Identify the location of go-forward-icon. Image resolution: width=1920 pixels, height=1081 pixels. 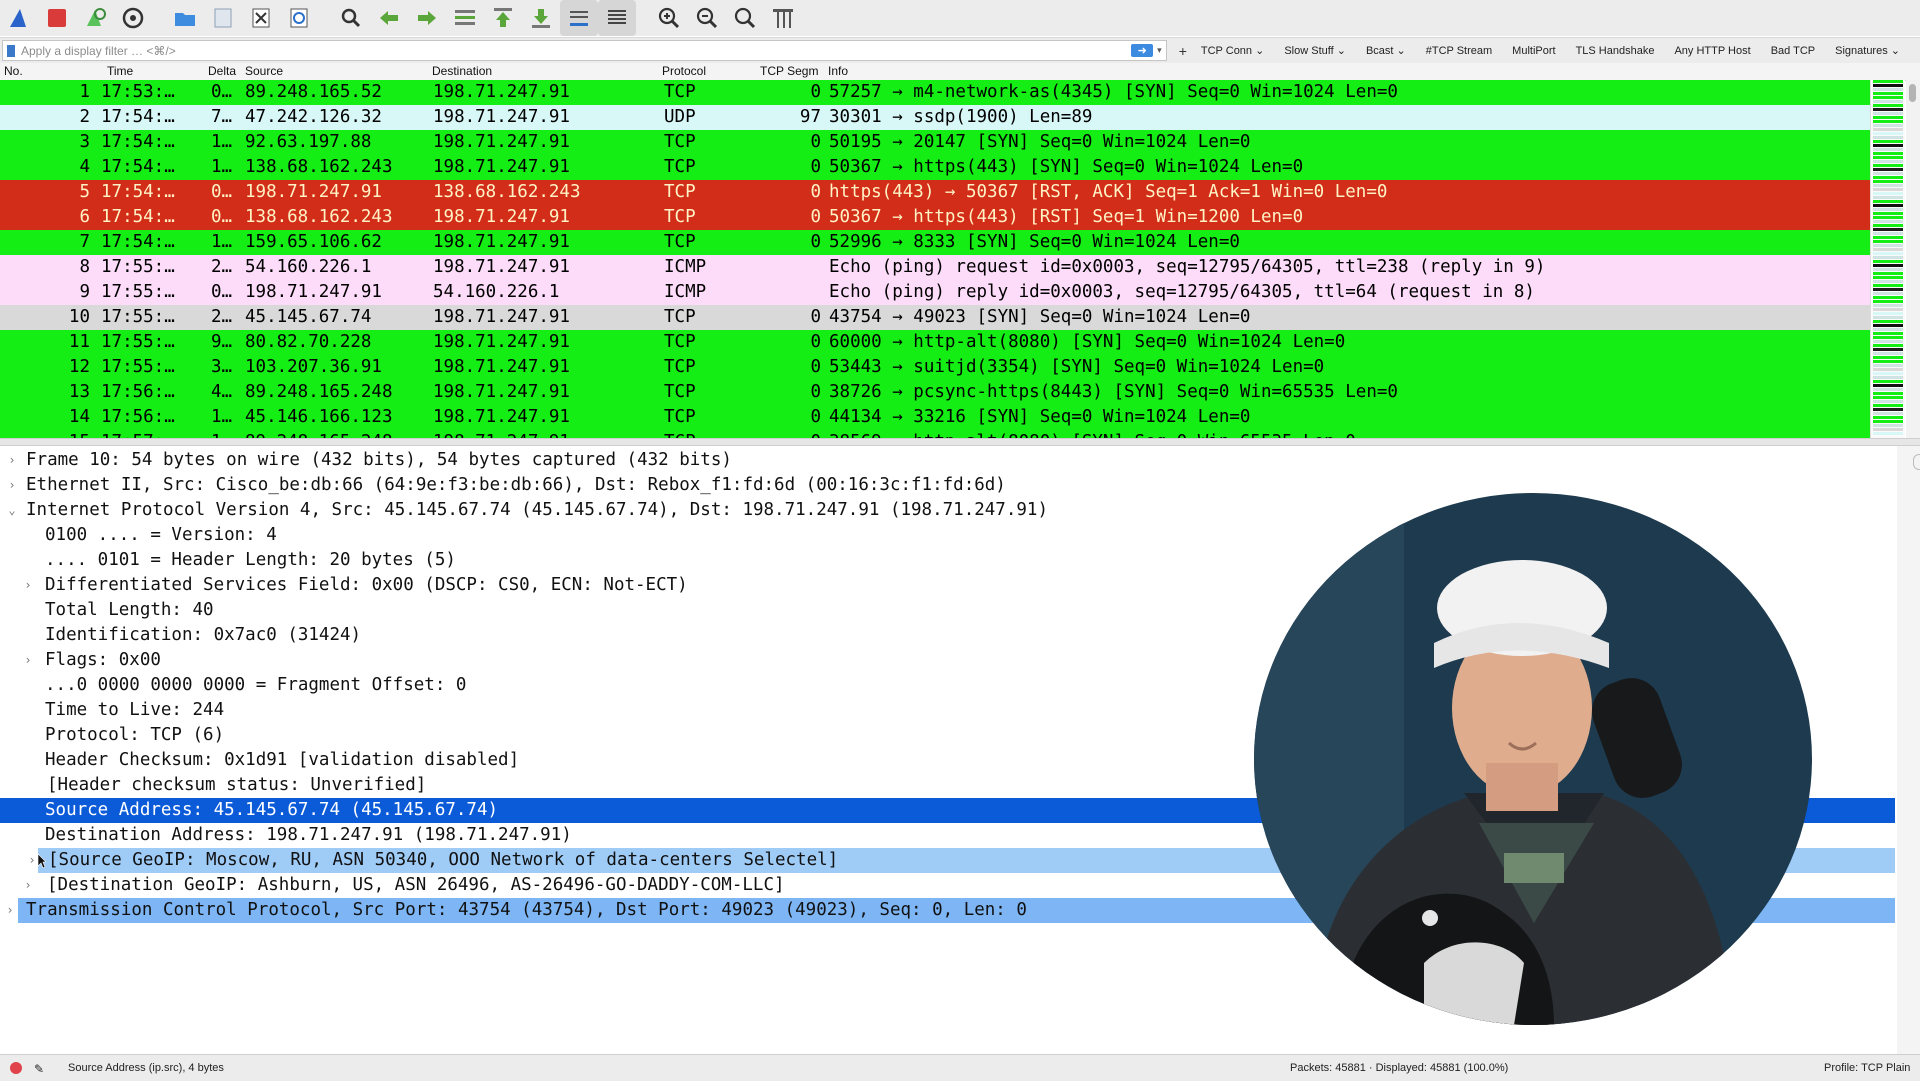
(427, 18).